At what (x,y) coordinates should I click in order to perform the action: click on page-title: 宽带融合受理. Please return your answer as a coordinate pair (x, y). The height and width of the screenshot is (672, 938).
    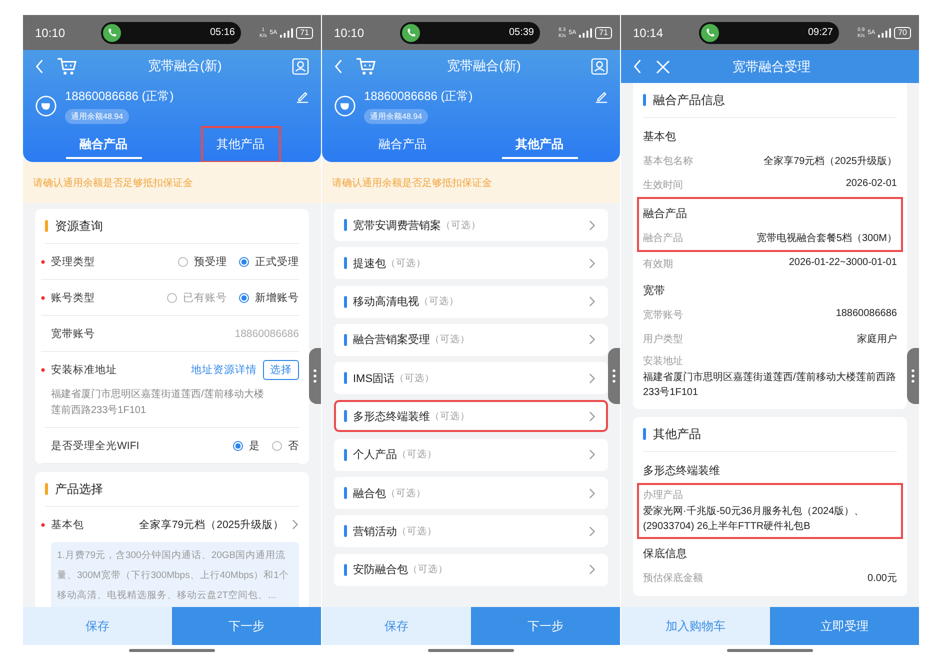
    Looking at the image, I should click on (772, 67).